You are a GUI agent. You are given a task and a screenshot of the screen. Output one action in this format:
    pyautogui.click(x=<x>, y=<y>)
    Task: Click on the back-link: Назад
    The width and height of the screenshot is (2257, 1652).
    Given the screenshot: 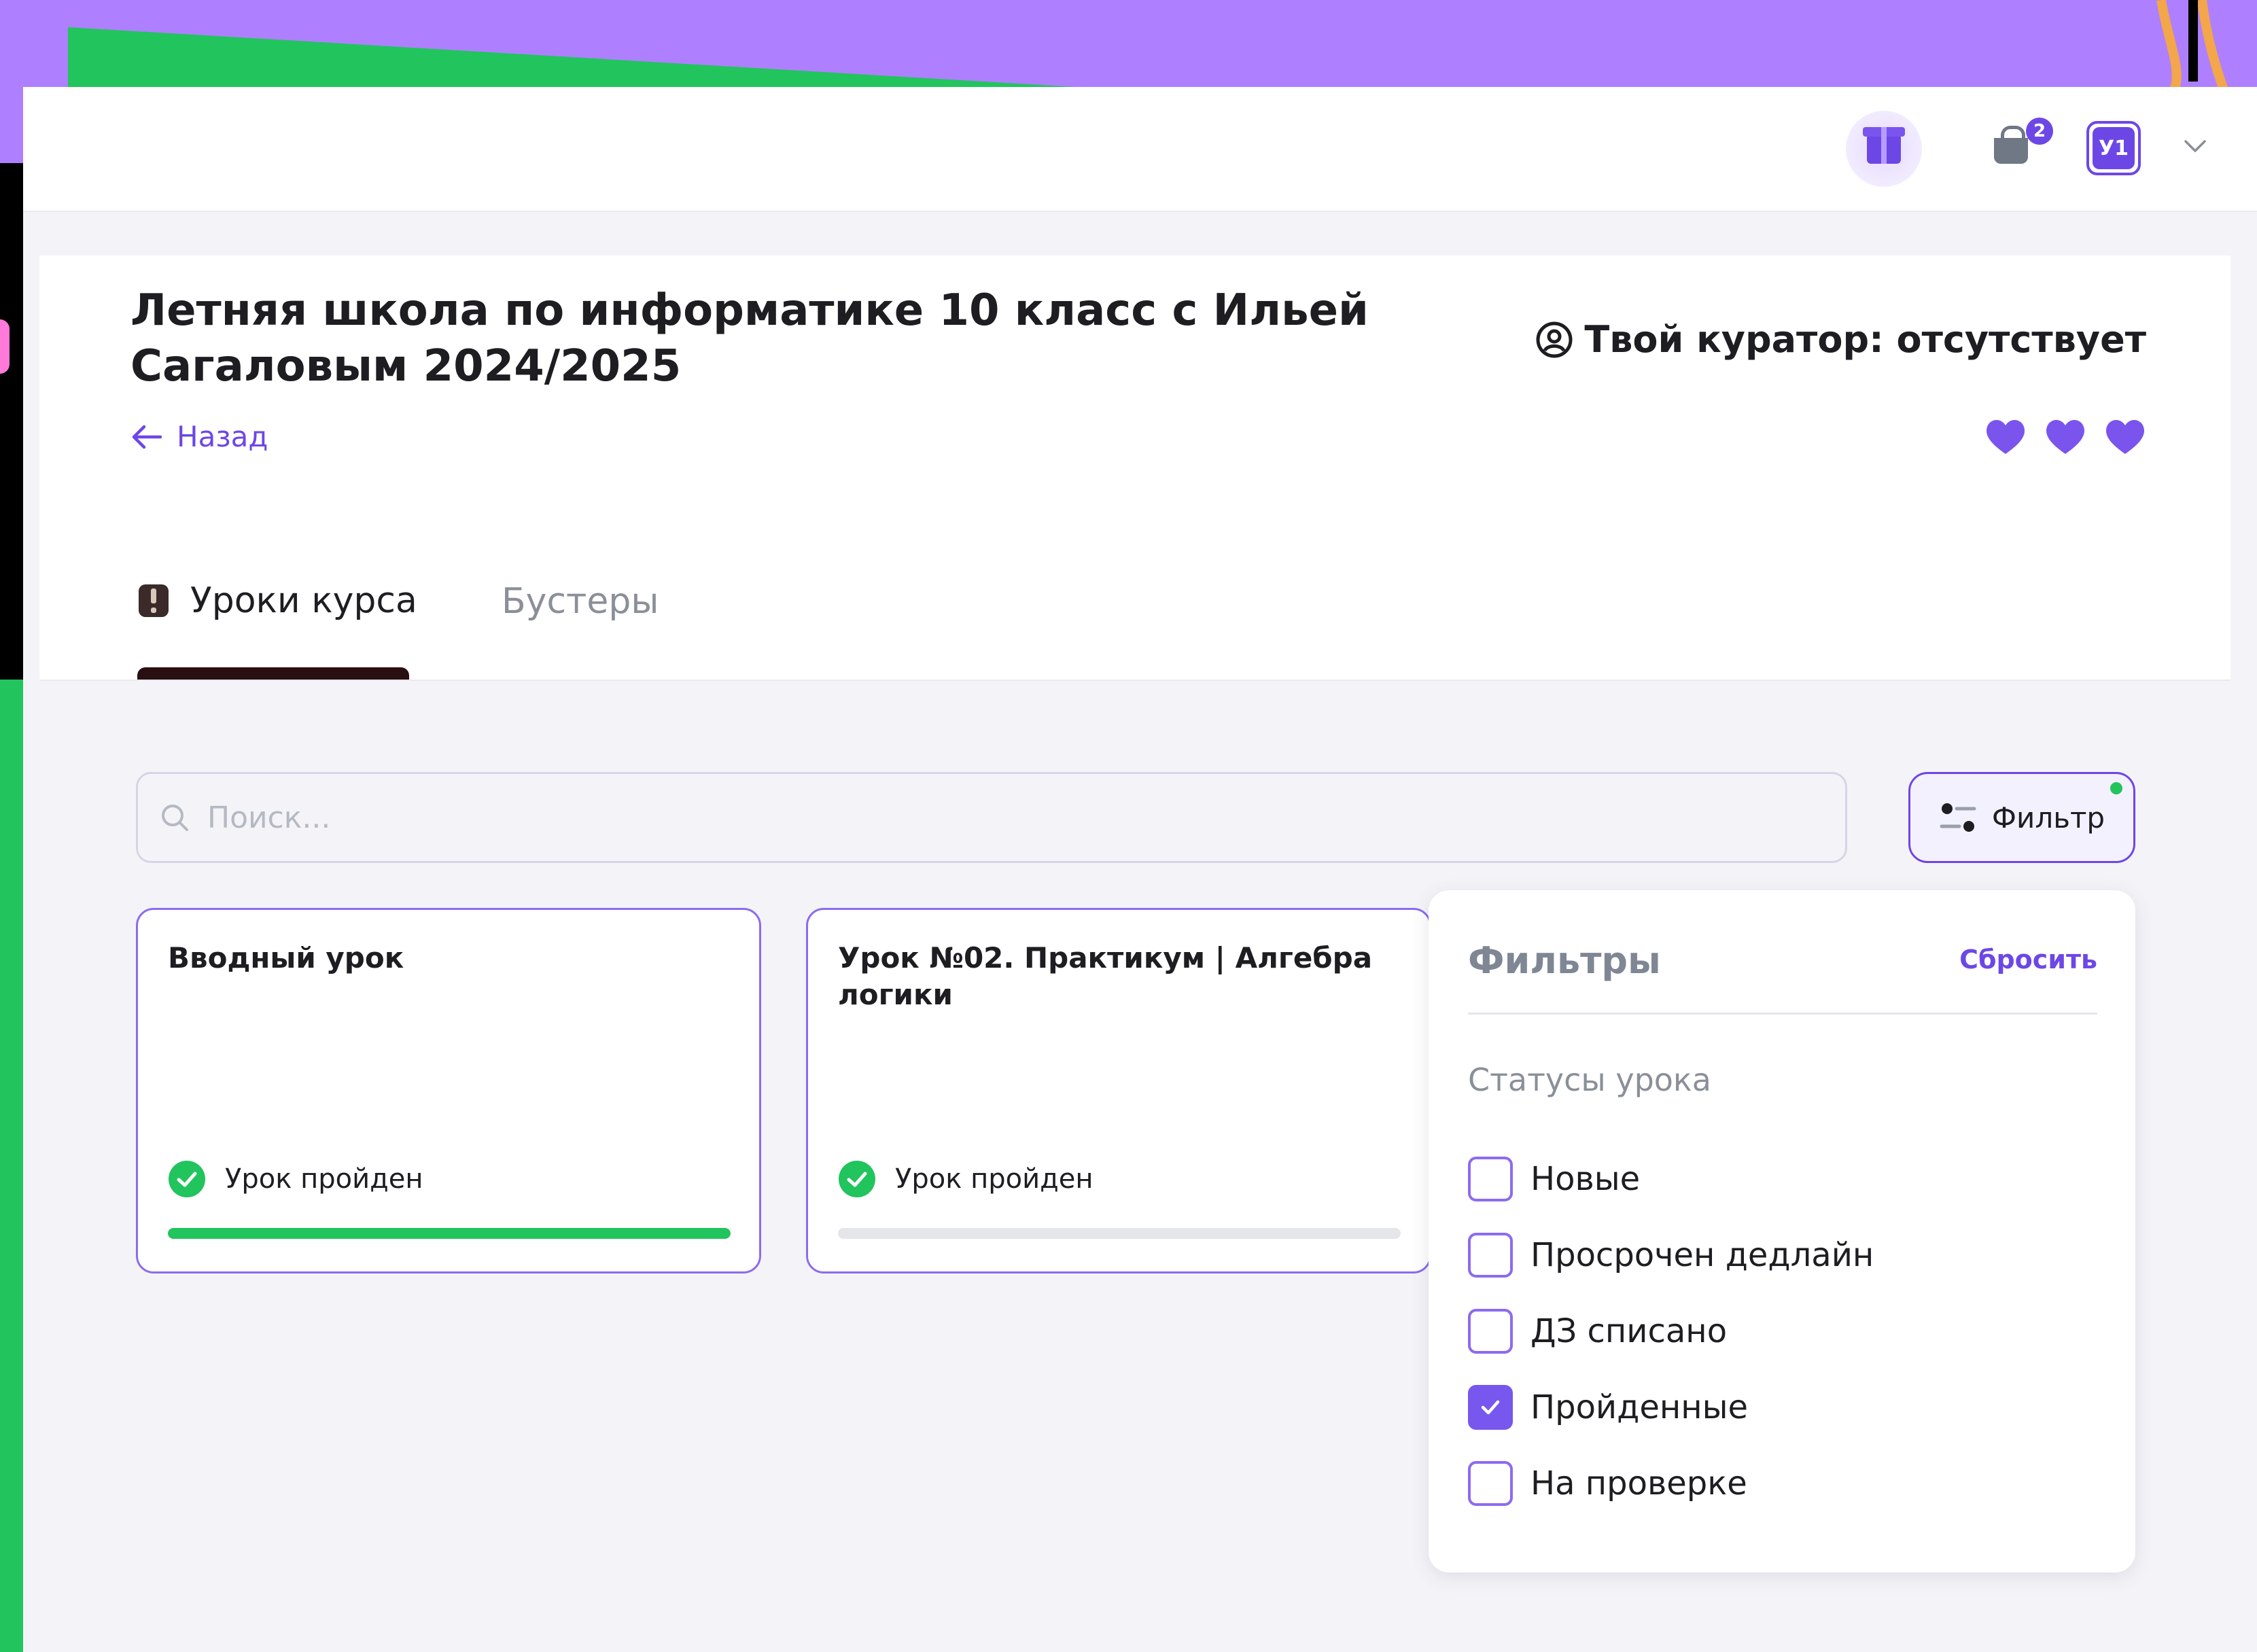 What is the action you would take?
    pyautogui.click(x=199, y=436)
    